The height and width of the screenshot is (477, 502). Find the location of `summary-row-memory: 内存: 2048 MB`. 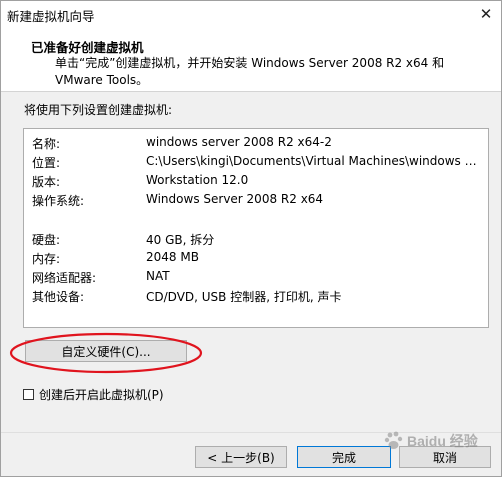

summary-row-memory: 内存: 2048 MB is located at coordinates (259, 259).